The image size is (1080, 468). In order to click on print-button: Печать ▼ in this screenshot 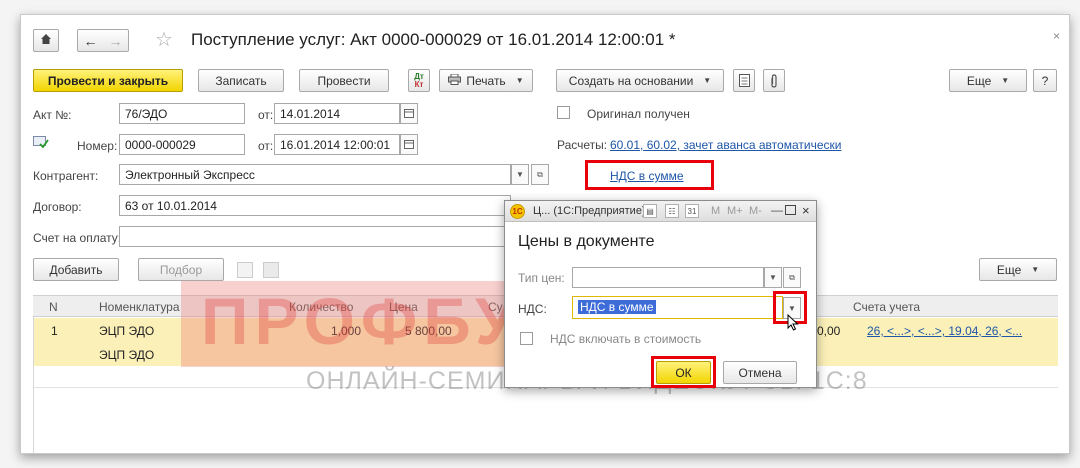, I will do `click(486, 80)`.